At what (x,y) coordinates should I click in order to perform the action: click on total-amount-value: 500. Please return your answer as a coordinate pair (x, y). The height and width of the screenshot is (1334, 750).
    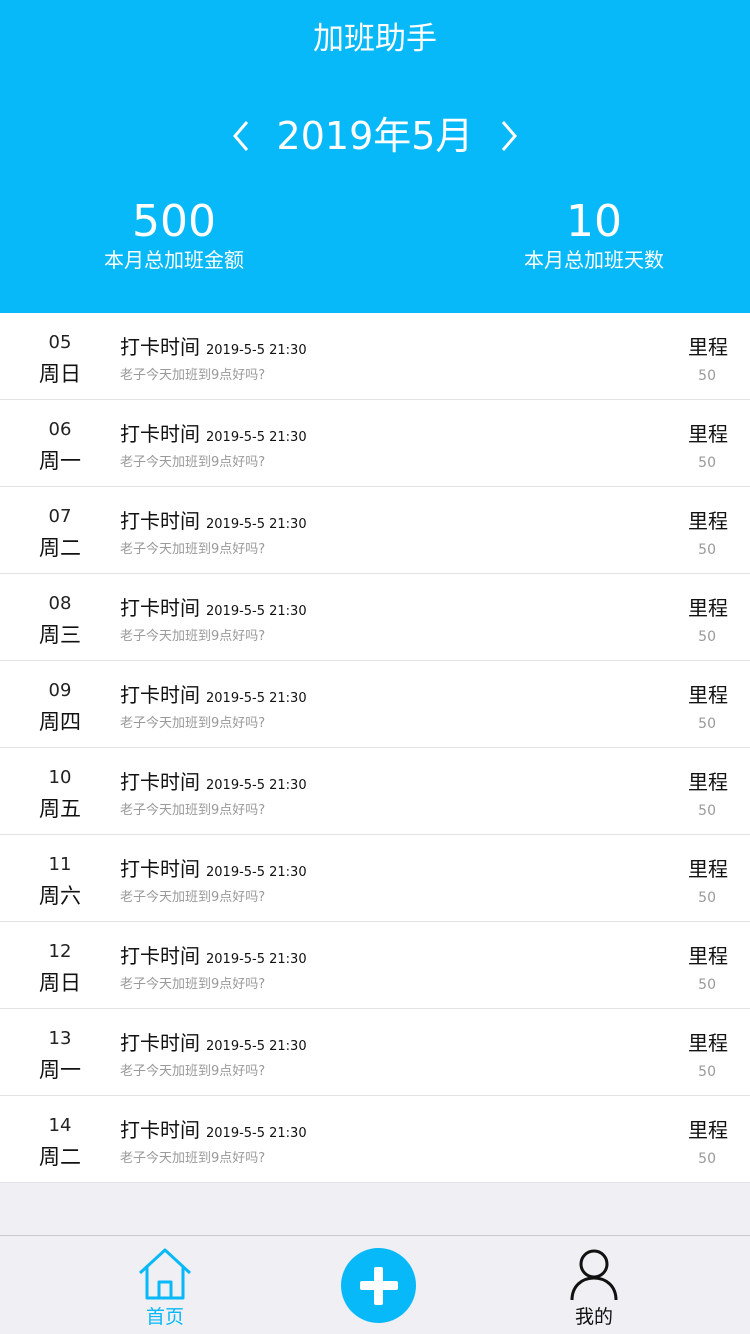
    Looking at the image, I should click on (174, 221).